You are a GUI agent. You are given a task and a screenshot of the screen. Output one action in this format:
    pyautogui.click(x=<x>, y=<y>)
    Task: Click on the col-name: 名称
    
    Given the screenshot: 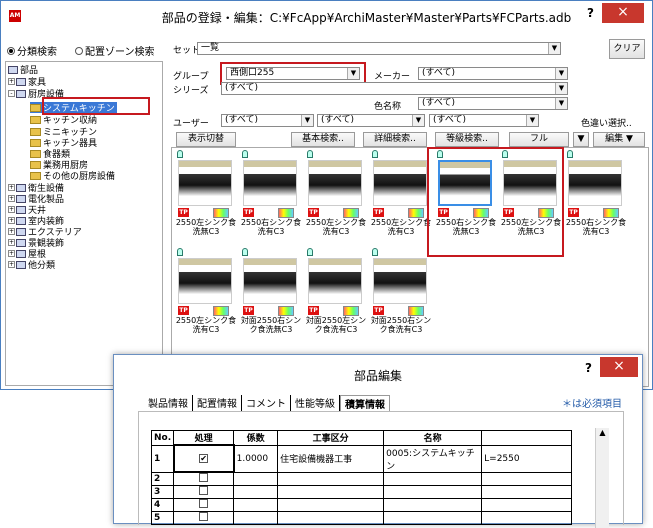 What is the action you would take?
    pyautogui.click(x=433, y=438)
    